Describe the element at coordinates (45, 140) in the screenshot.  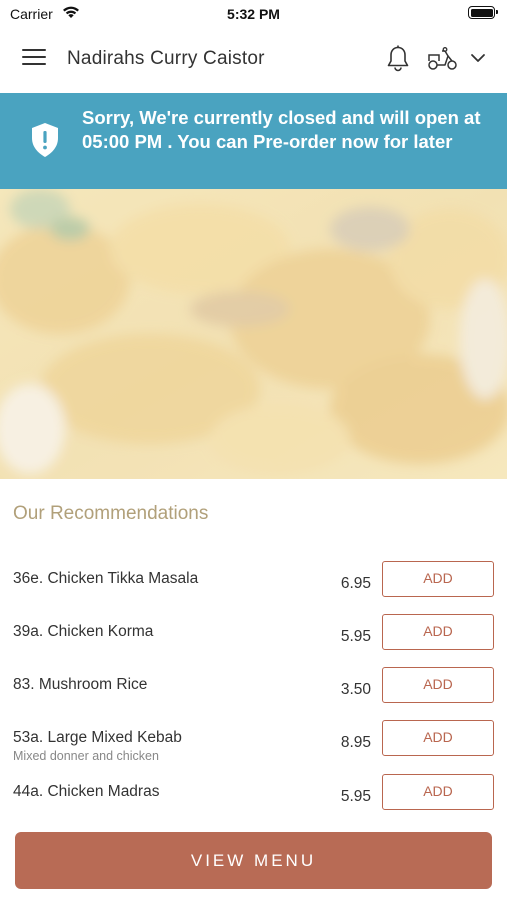
I see `shield-alert-icon` at that location.